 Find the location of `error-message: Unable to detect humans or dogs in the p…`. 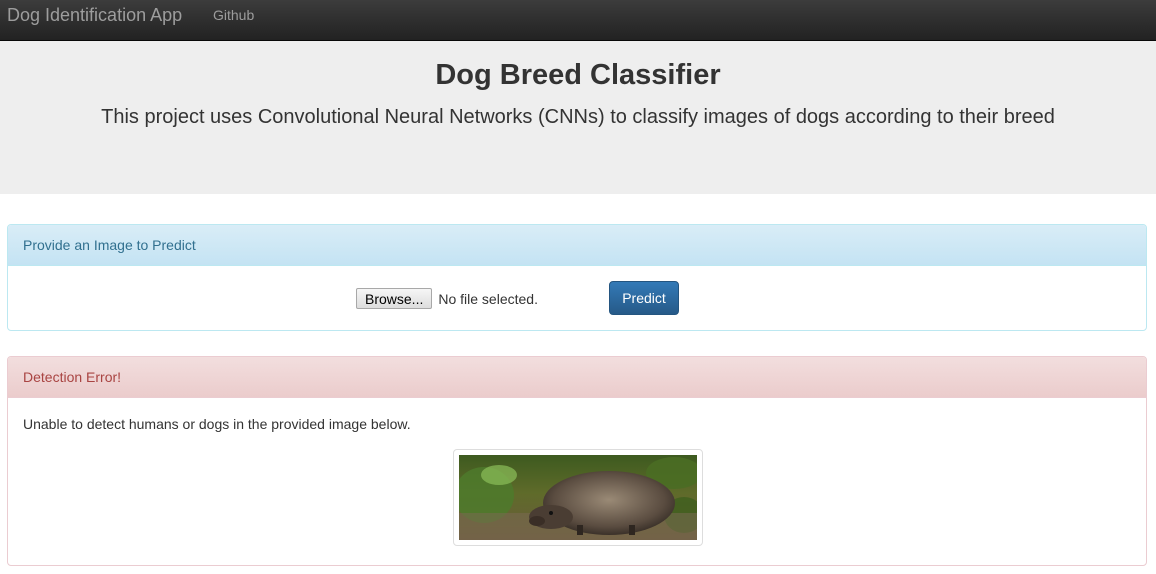

error-message: Unable to detect humans or dogs in the p… is located at coordinates (217, 424).